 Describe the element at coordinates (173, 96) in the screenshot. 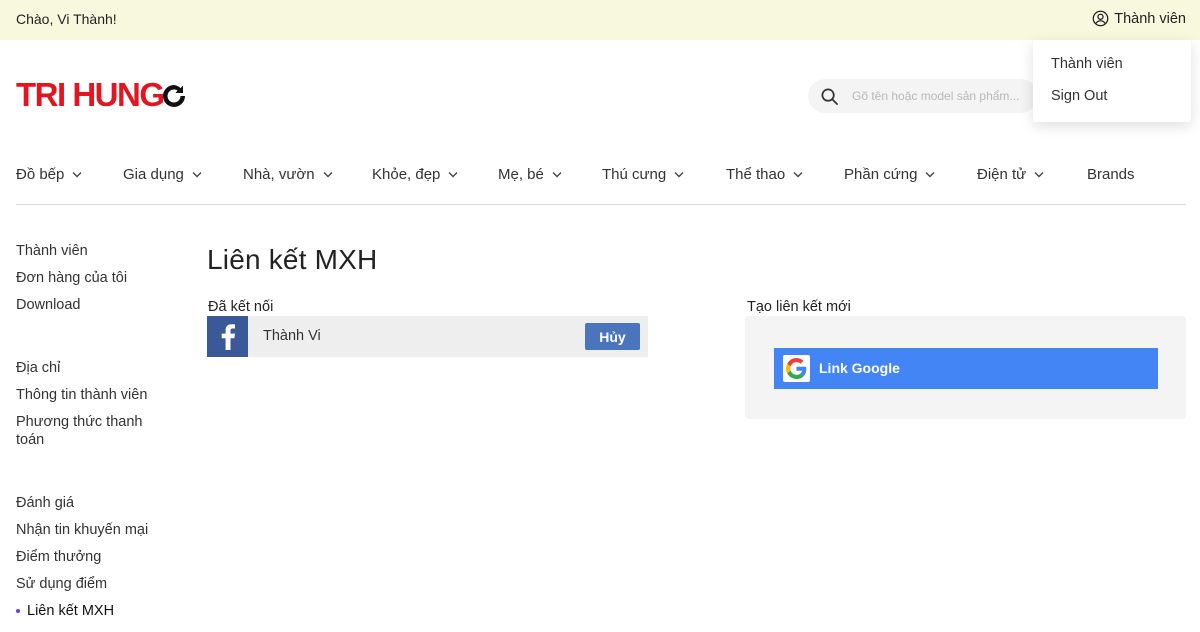

I see `logo-g-arrow-icon` at that location.